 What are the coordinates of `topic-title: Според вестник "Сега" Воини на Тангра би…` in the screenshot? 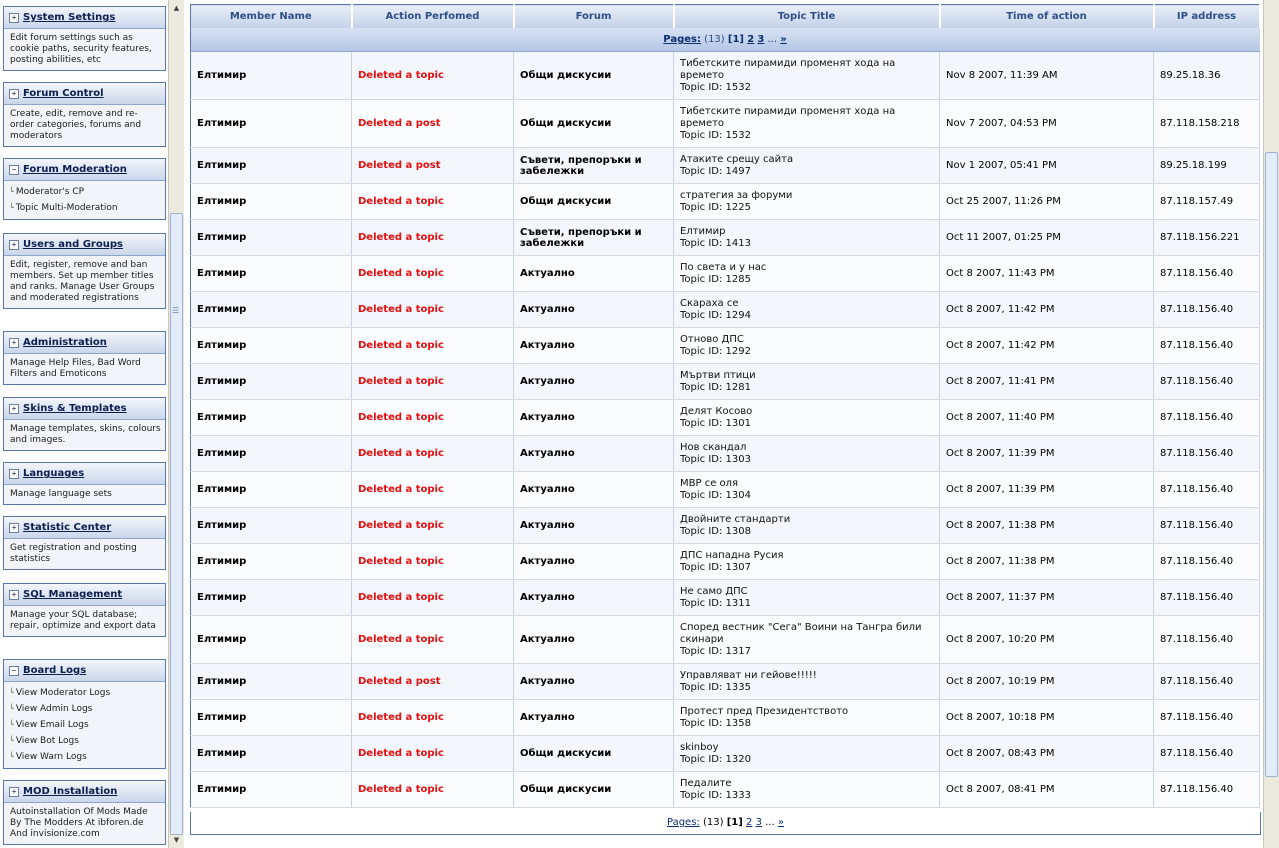 It's located at (806, 634).